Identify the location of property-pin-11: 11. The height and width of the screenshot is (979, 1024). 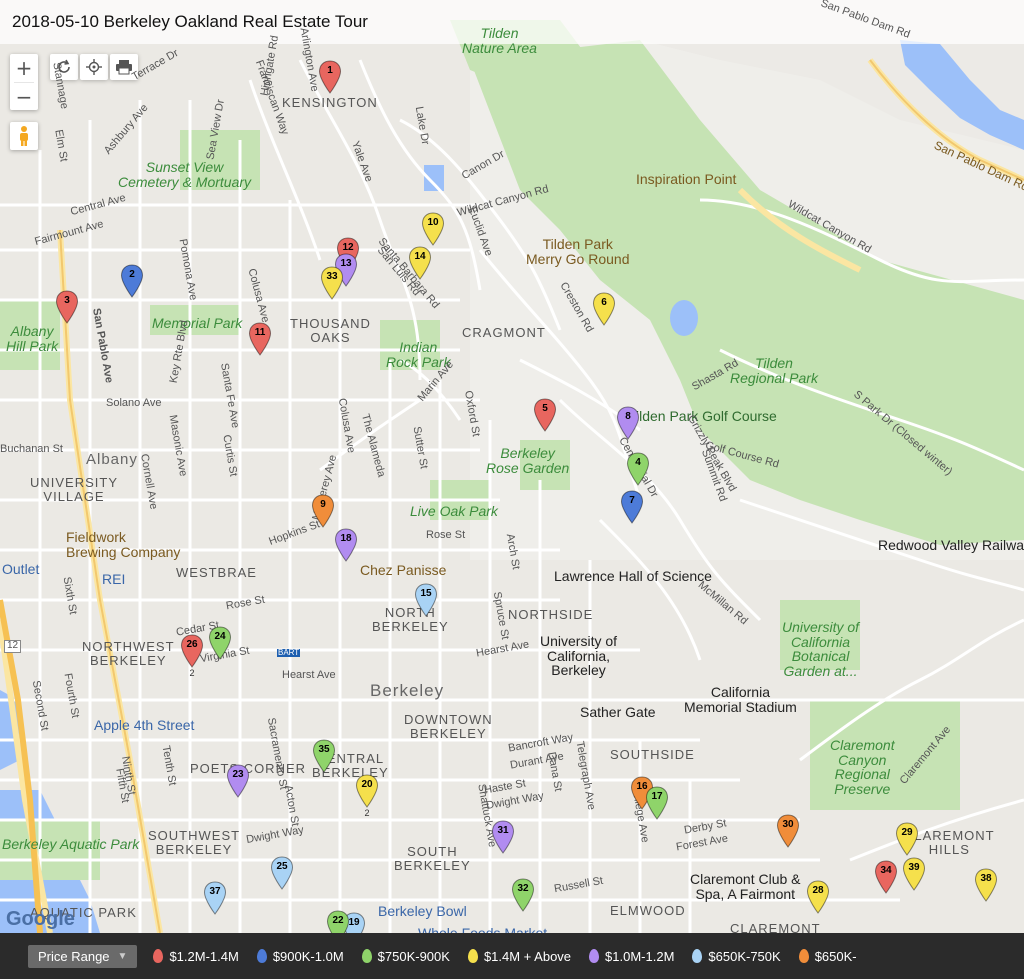
(260, 339).